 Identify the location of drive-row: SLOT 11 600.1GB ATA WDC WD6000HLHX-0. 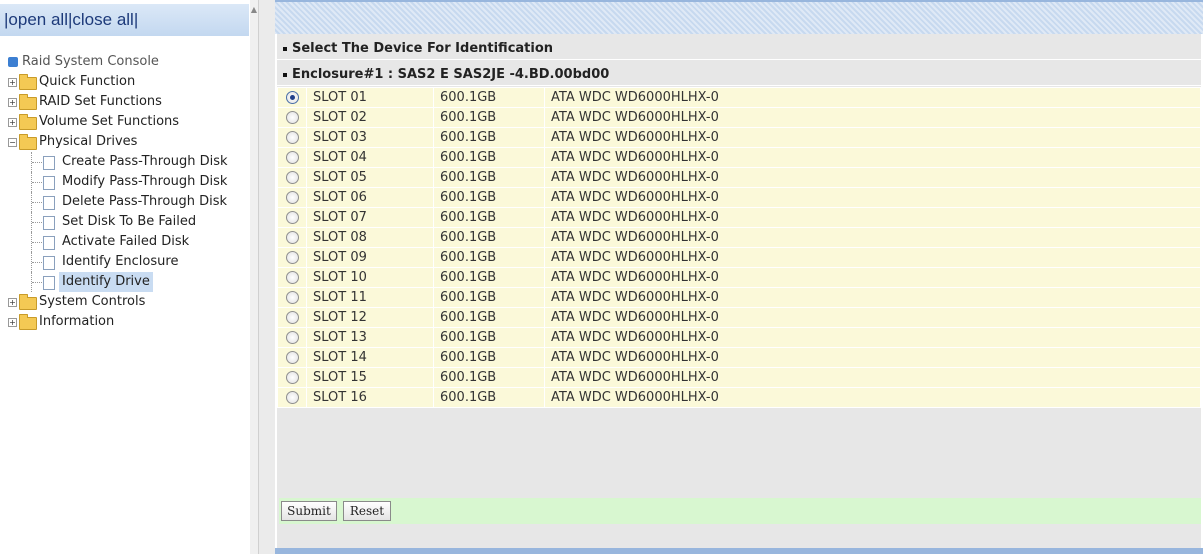
(739, 297).